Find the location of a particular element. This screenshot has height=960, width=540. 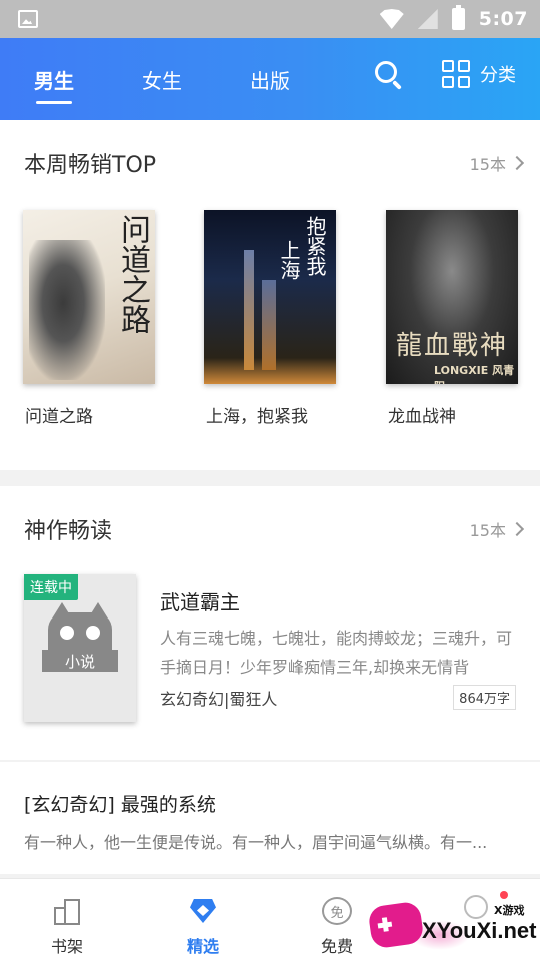

cover-subtitle: 上海 is located at coordinates (289, 260).